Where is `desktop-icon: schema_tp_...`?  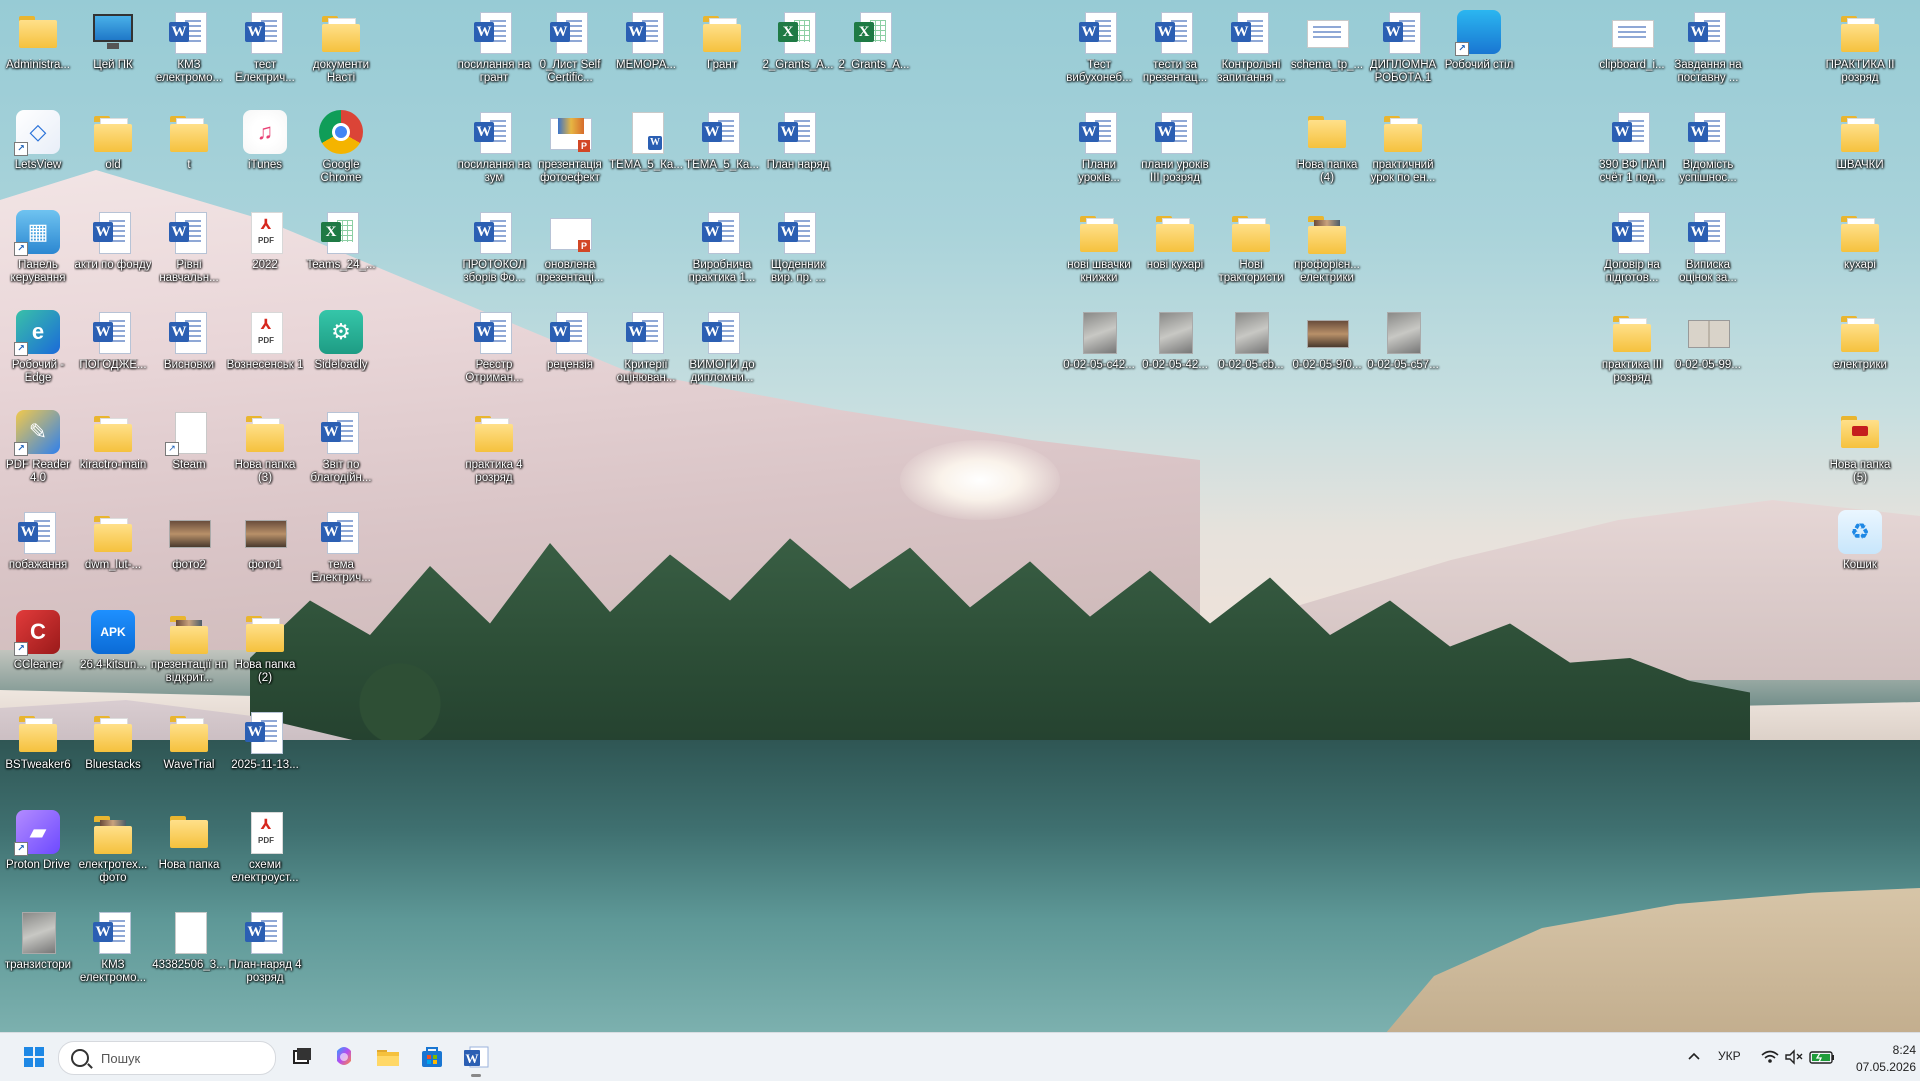 desktop-icon: schema_tp_... is located at coordinates (1327, 52).